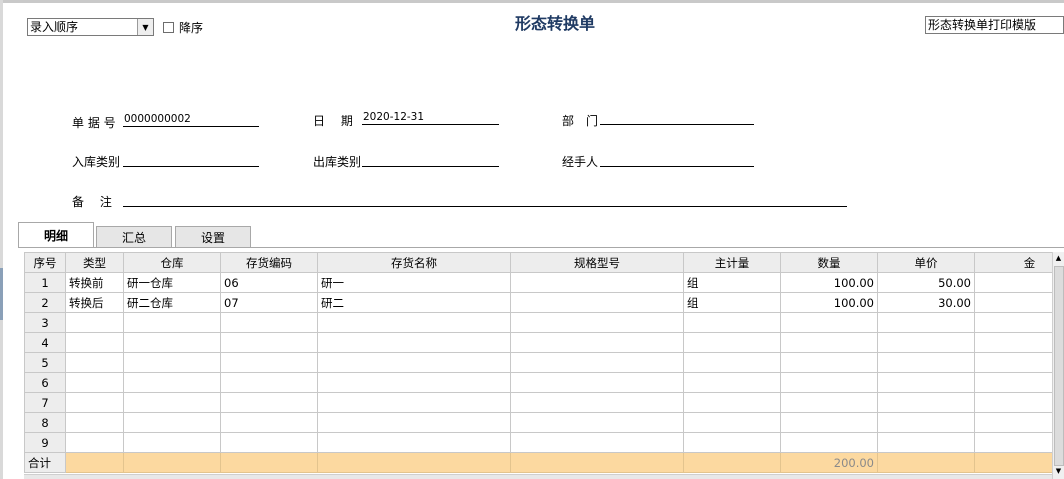  Describe the element at coordinates (732, 262) in the screenshot. I see `col-header: 主计量` at that location.